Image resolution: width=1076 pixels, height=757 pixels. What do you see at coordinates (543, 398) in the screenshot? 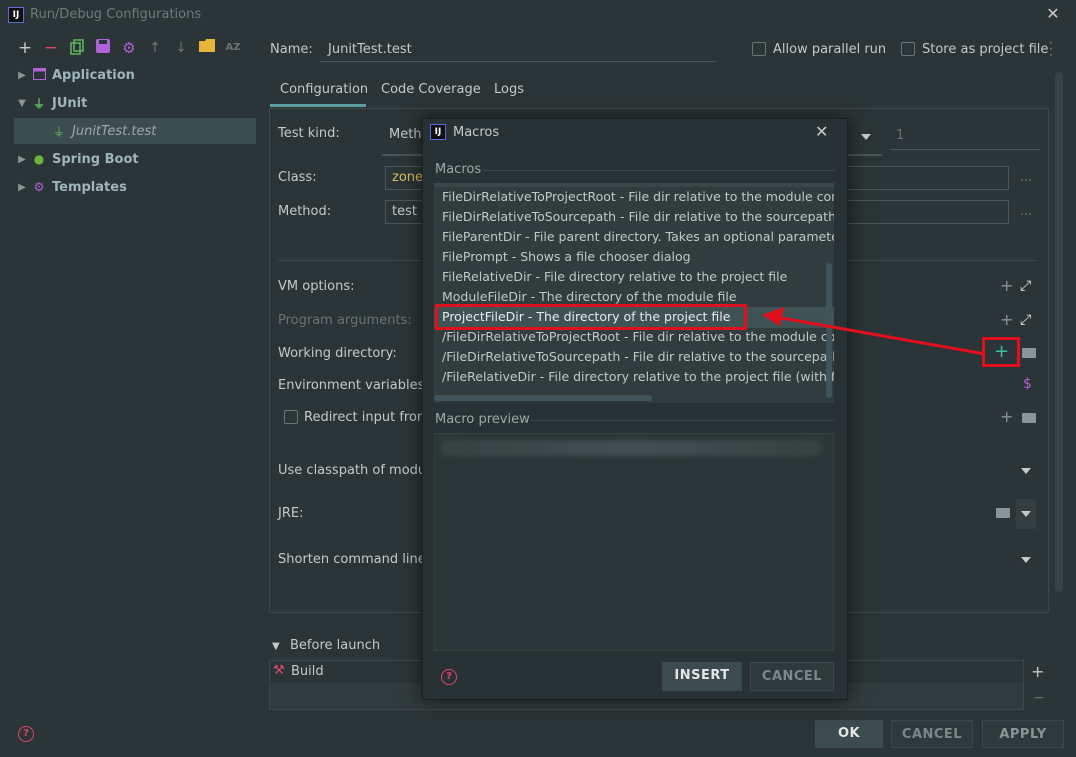
I see `horizontal-scrollbar` at bounding box center [543, 398].